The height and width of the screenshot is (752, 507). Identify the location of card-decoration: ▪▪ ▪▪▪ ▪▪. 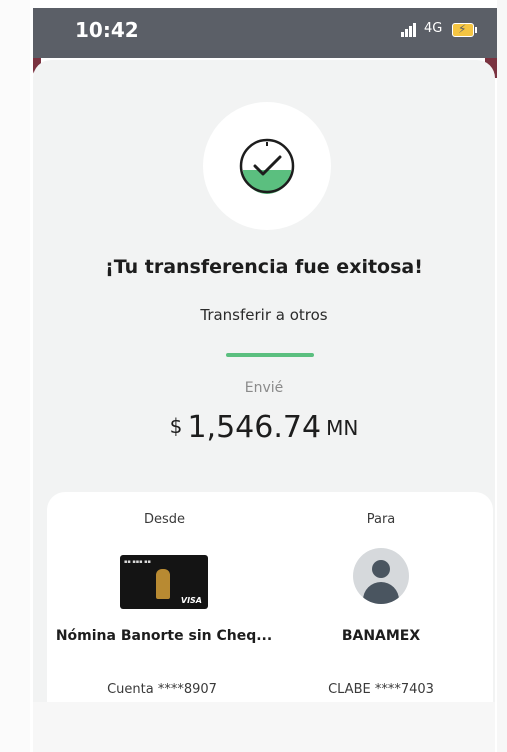
(137, 562).